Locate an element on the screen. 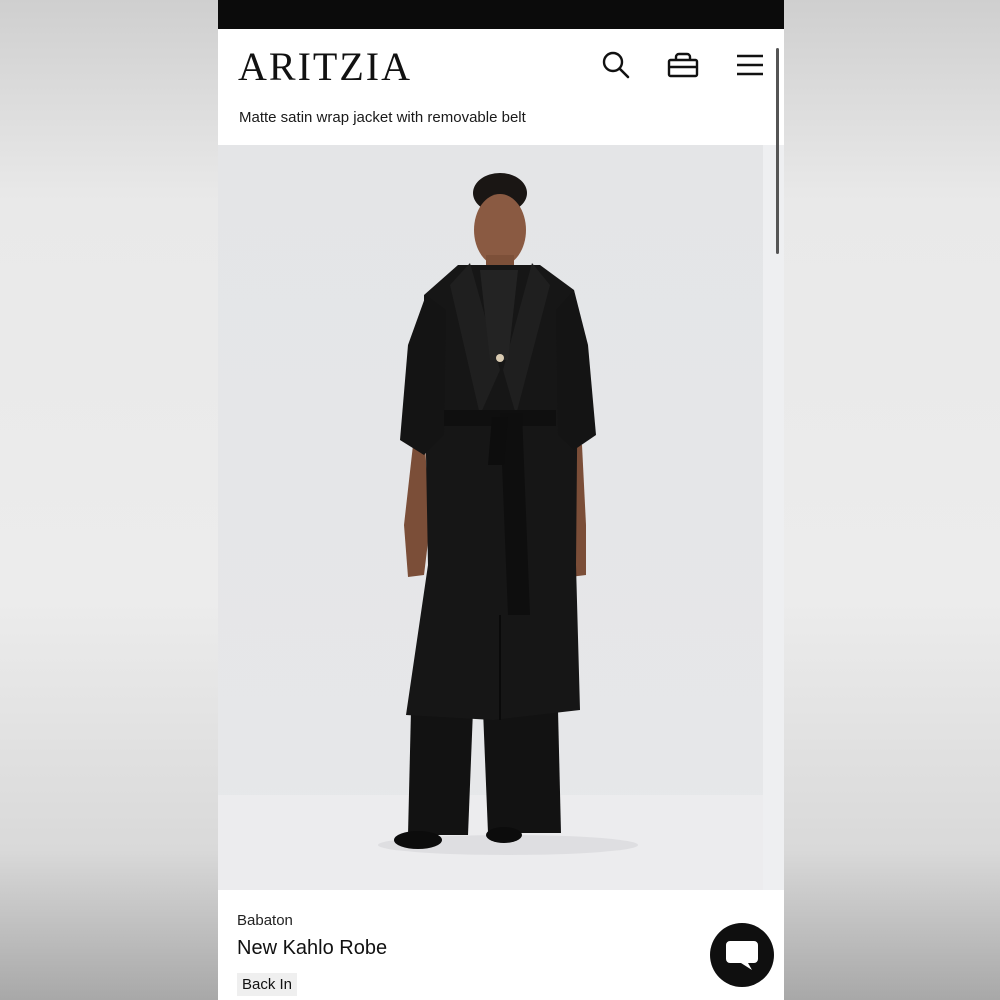  product-name: New Kahlo Robe is located at coordinates (312, 948).